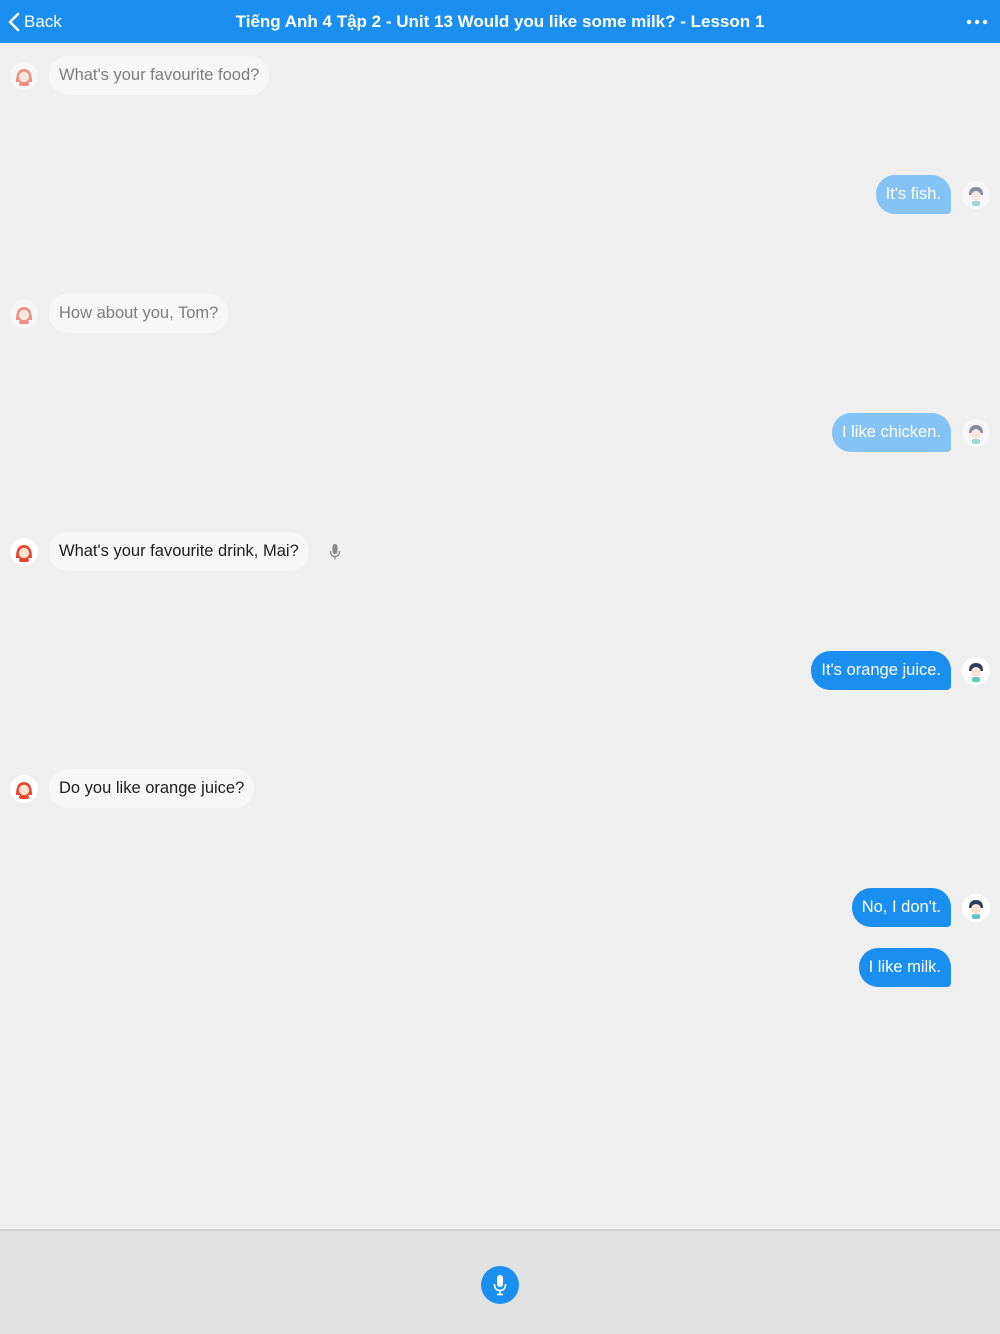 The width and height of the screenshot is (1000, 1334). What do you see at coordinates (500, 671) in the screenshot?
I see `message-row: It's orange juice.` at bounding box center [500, 671].